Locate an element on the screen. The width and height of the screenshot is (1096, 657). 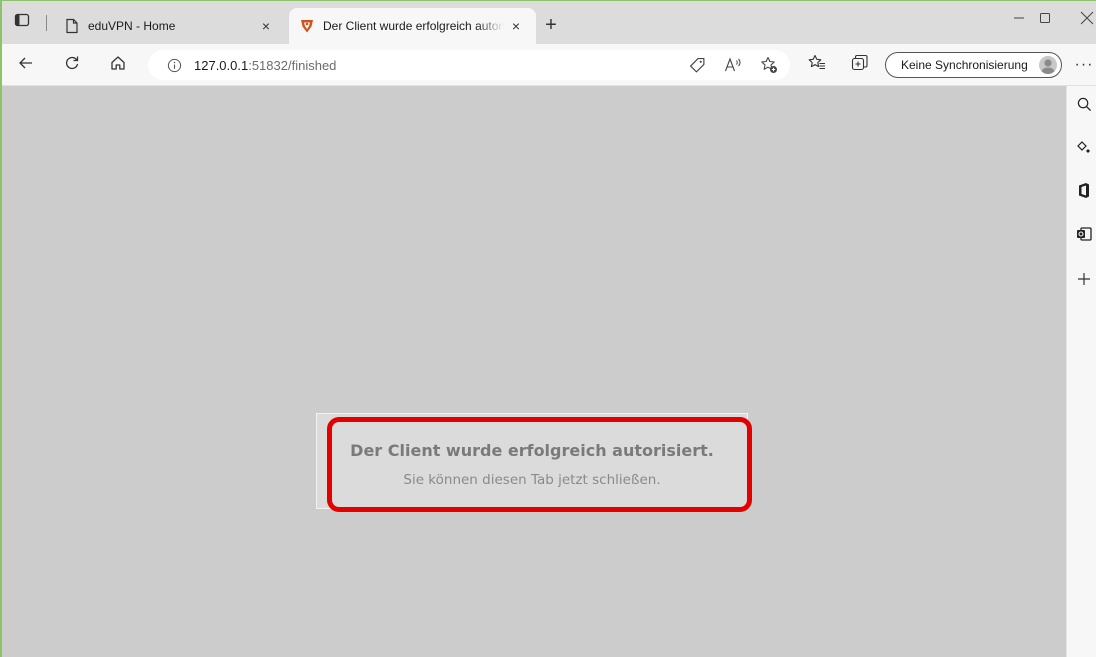
home-icon is located at coordinates (118, 65).